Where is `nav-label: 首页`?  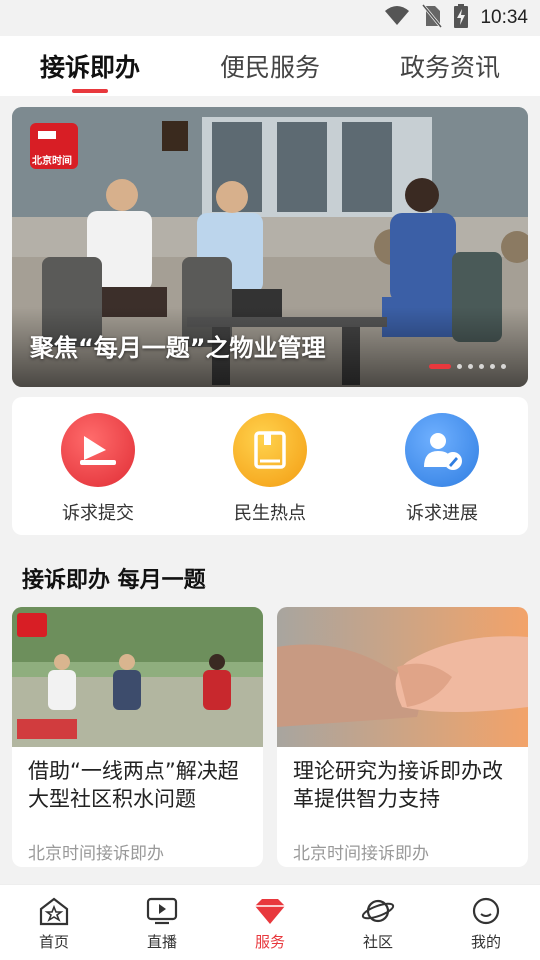
nav-label: 首页 is located at coordinates (53, 941).